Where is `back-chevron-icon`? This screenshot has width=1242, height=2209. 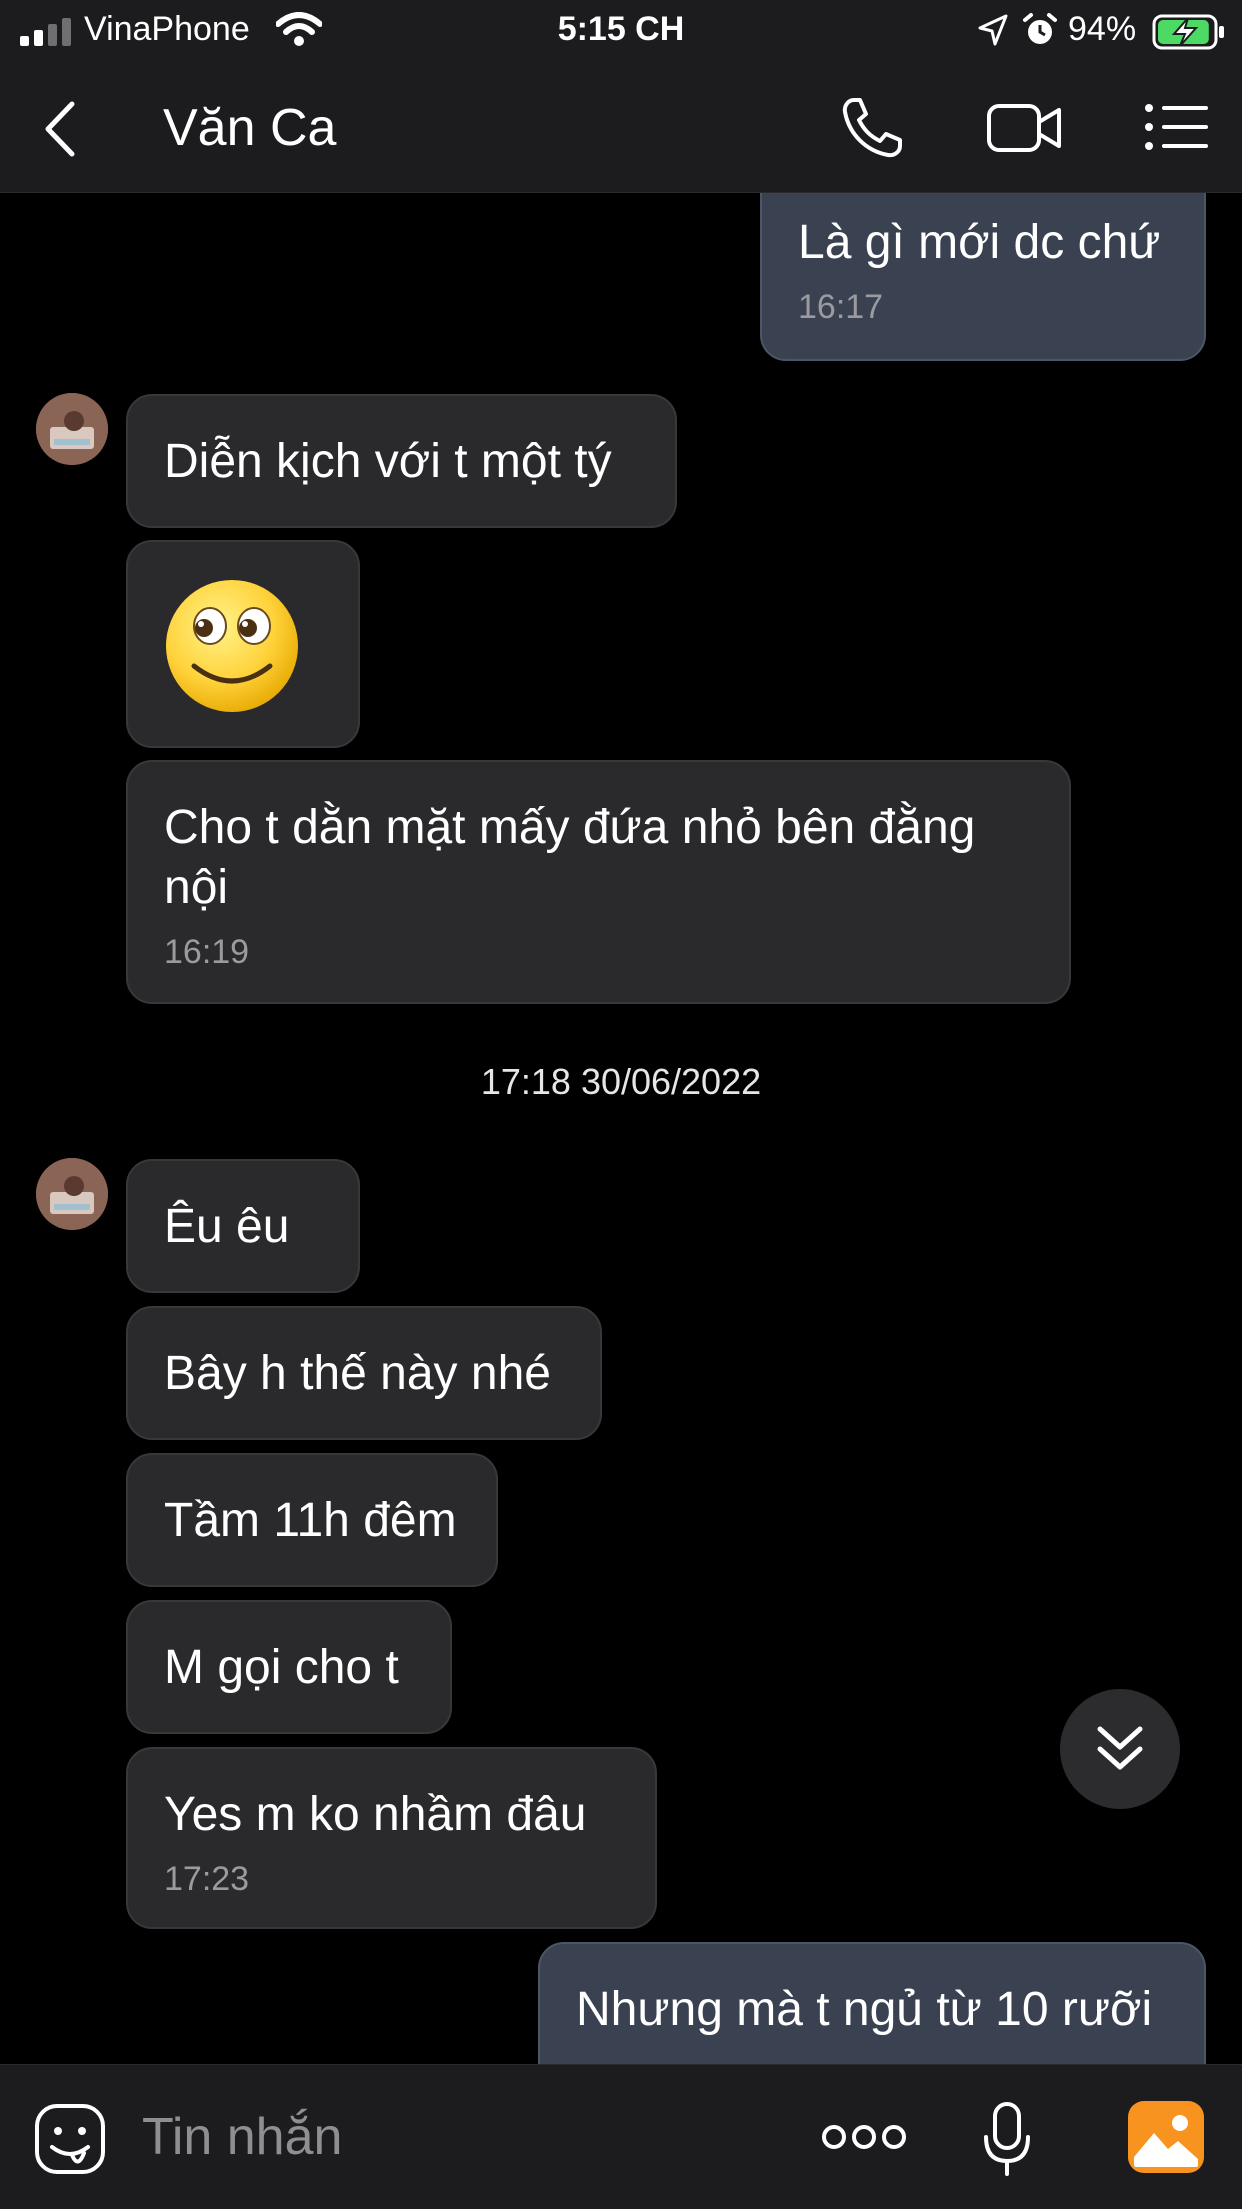 back-chevron-icon is located at coordinates (60, 129).